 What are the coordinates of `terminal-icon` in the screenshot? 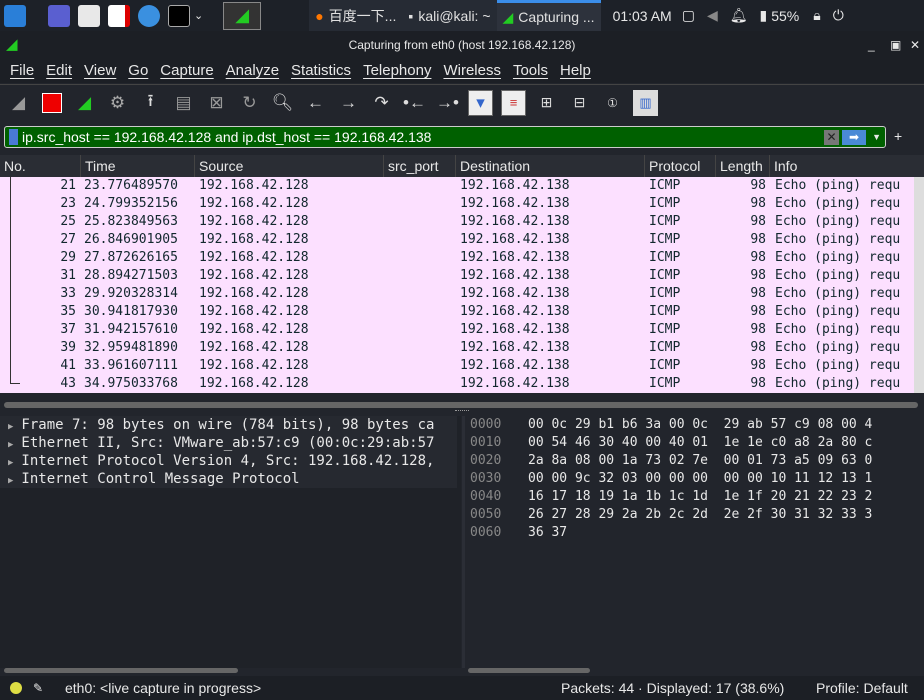 It's located at (179, 15).